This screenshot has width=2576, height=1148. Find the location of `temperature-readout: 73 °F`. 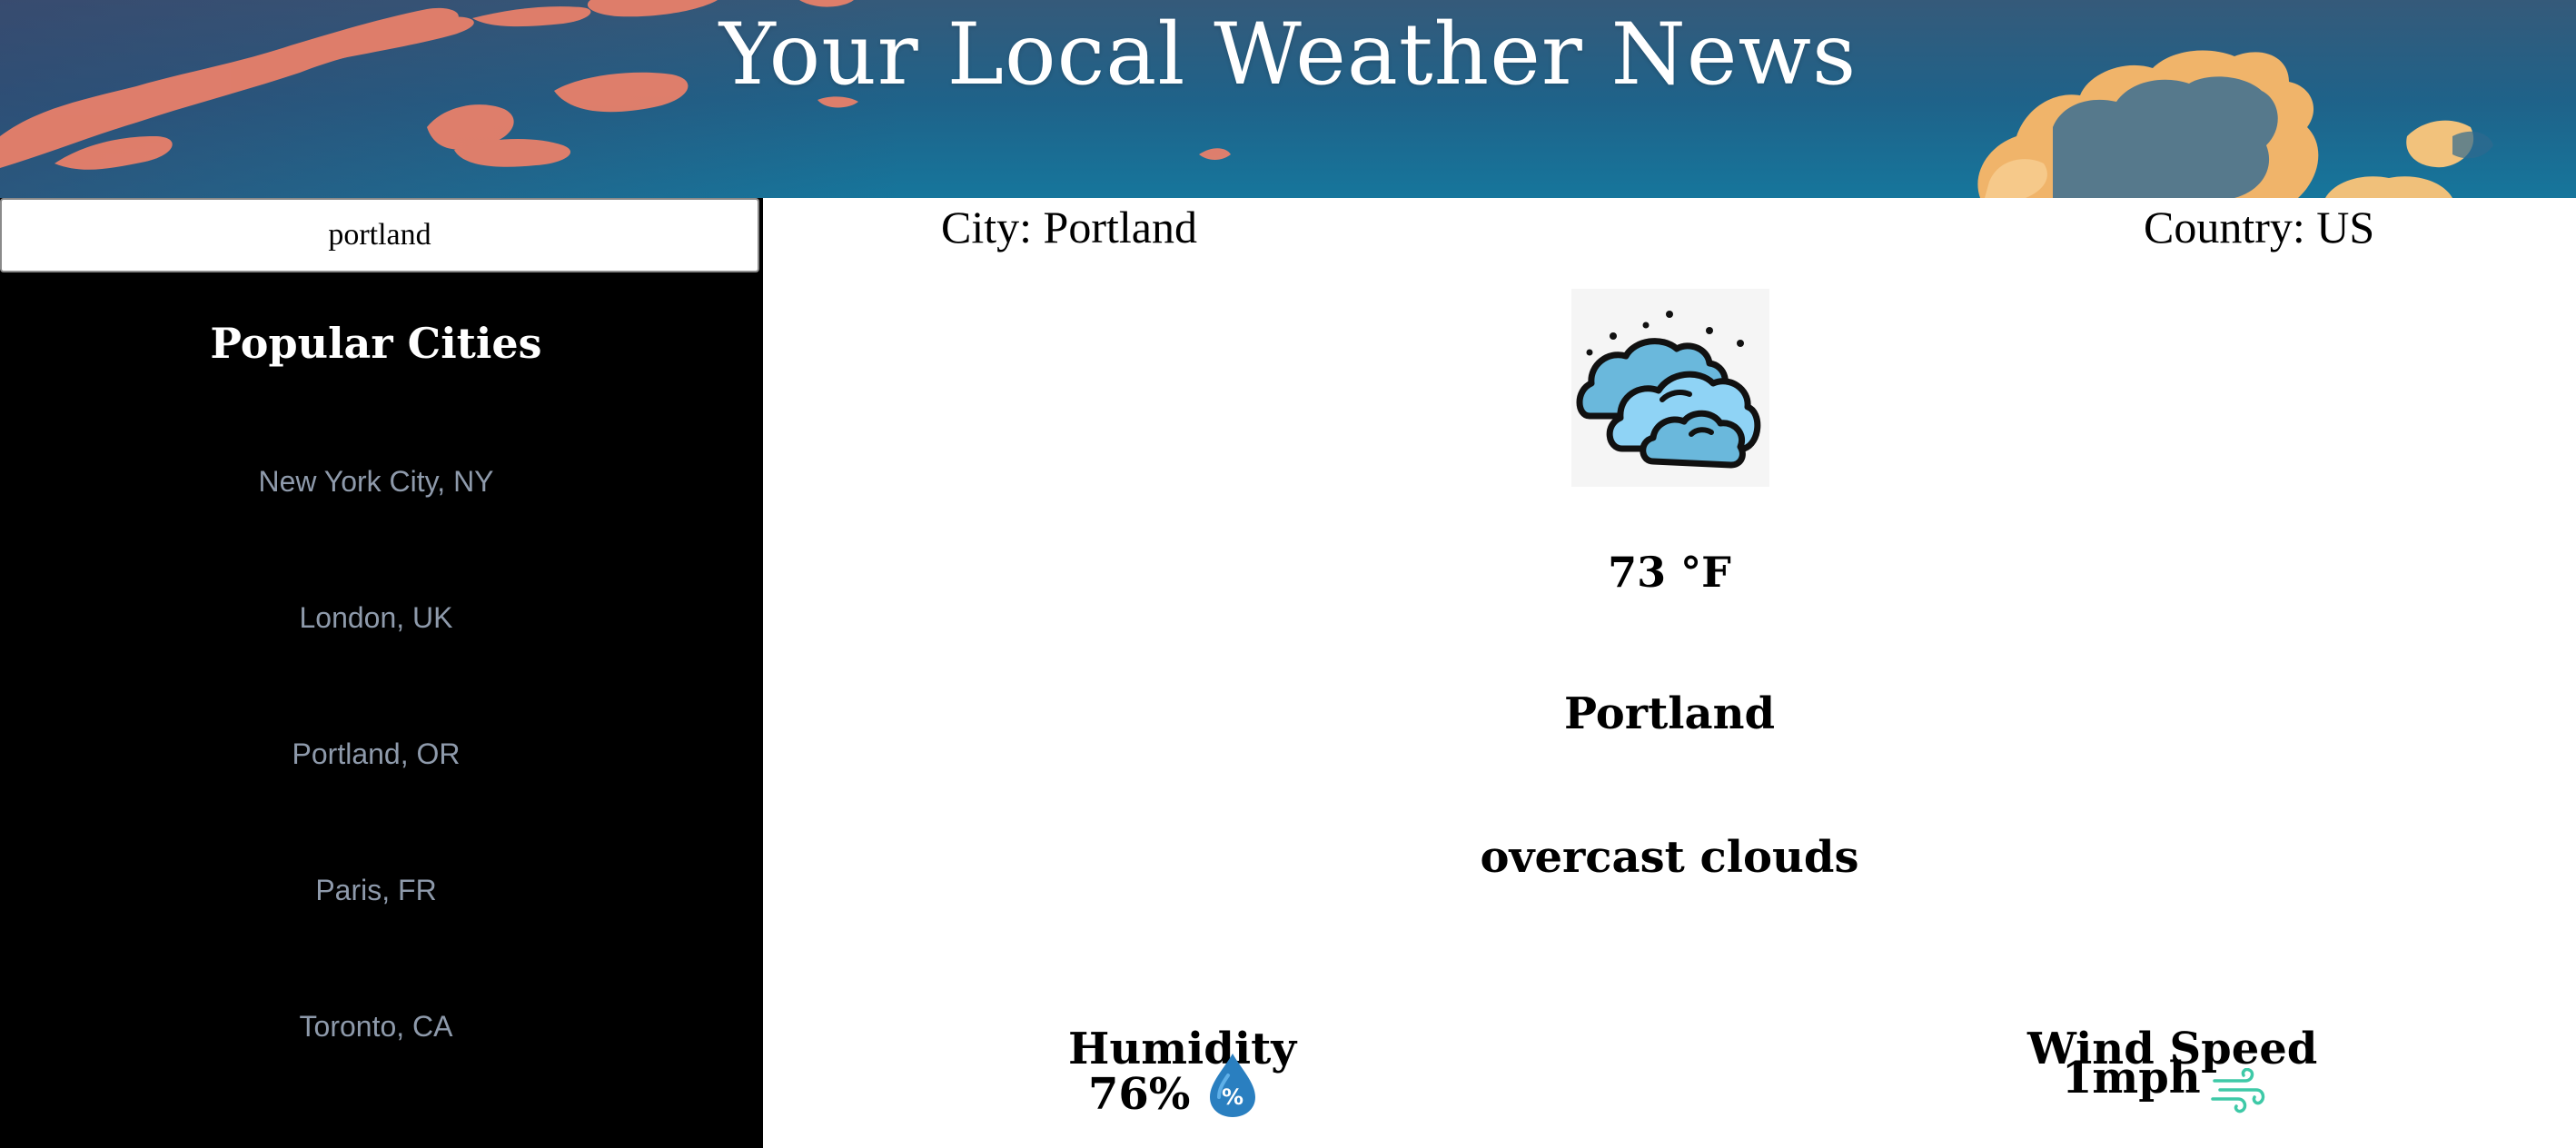

temperature-readout: 73 °F is located at coordinates (1669, 572).